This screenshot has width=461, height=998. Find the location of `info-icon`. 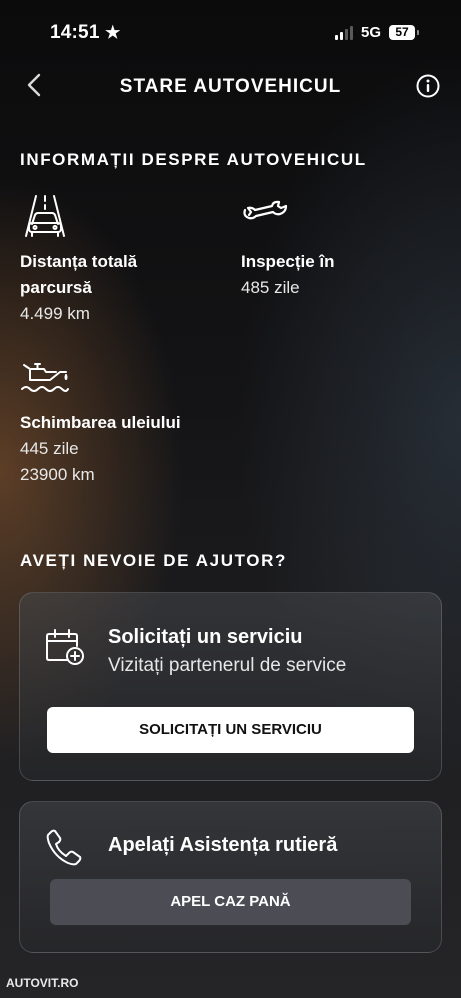

info-icon is located at coordinates (428, 86).